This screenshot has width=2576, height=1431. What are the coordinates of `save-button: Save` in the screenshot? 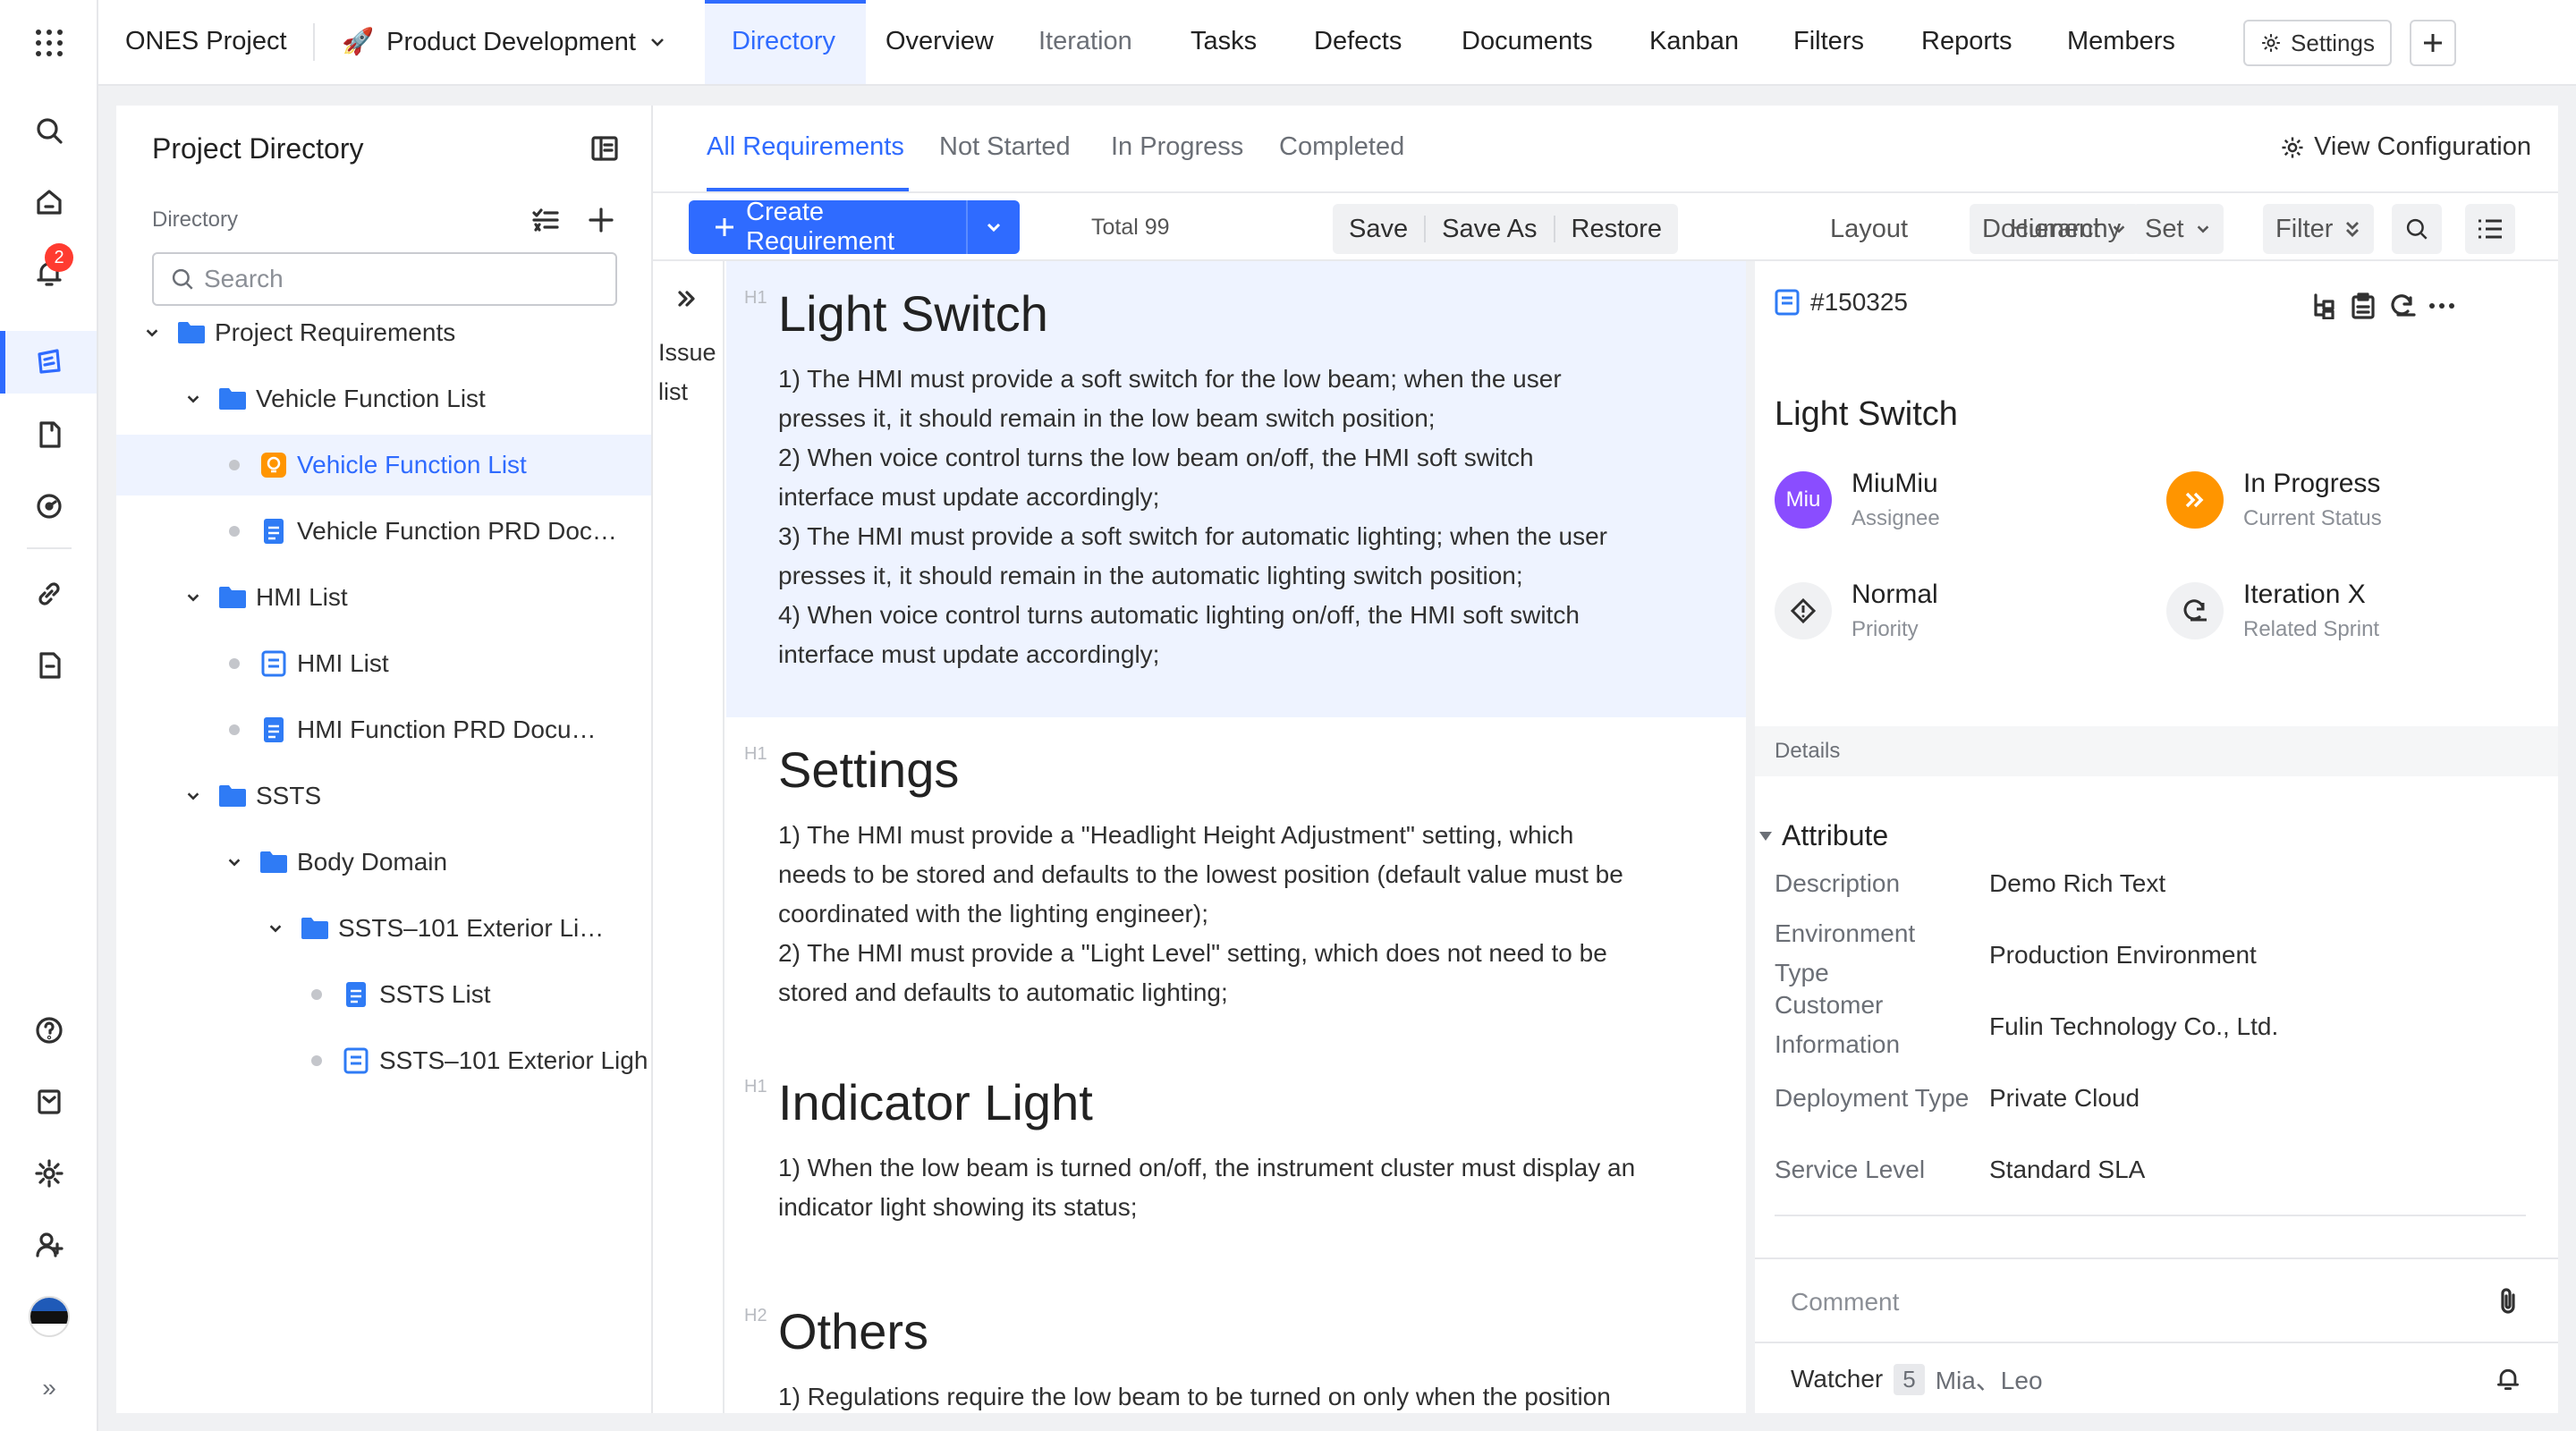 It's located at (1378, 230).